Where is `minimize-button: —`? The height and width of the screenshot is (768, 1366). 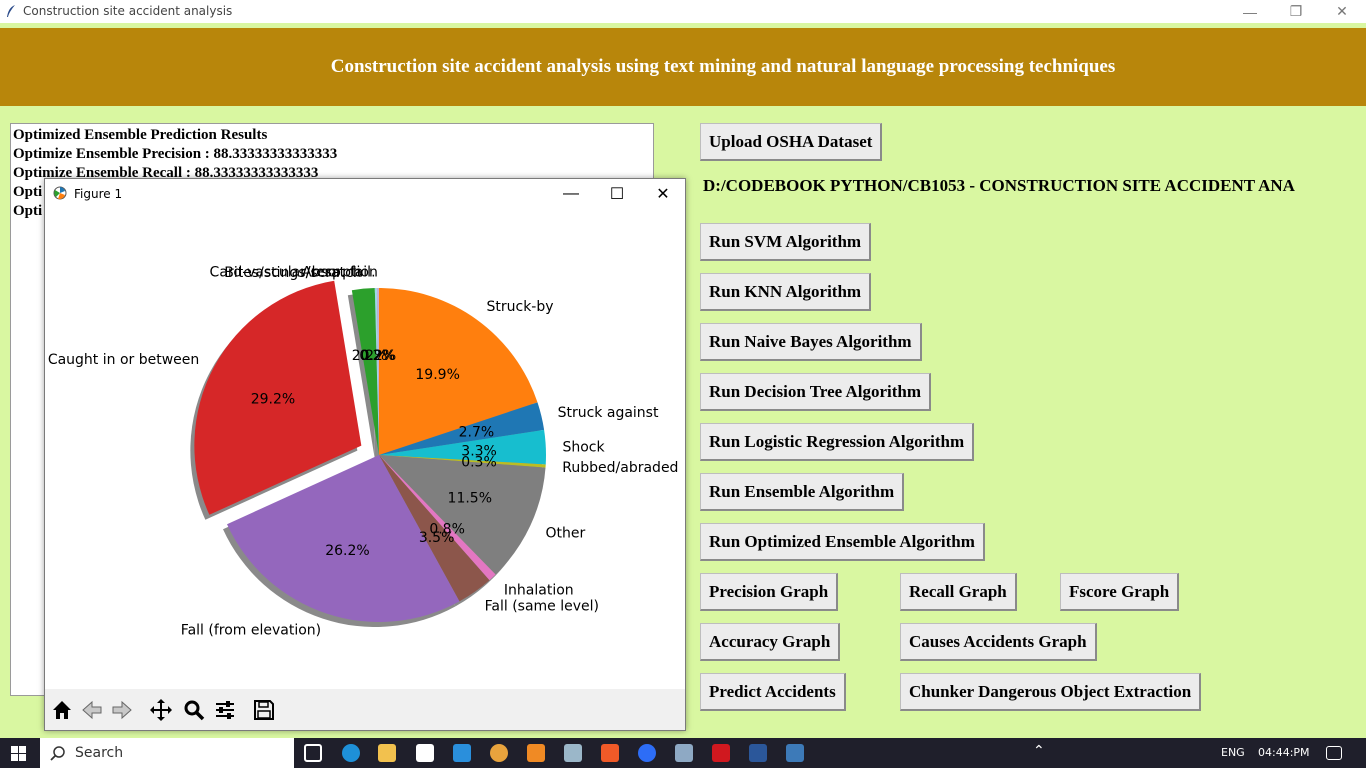 minimize-button: — is located at coordinates (1250, 11).